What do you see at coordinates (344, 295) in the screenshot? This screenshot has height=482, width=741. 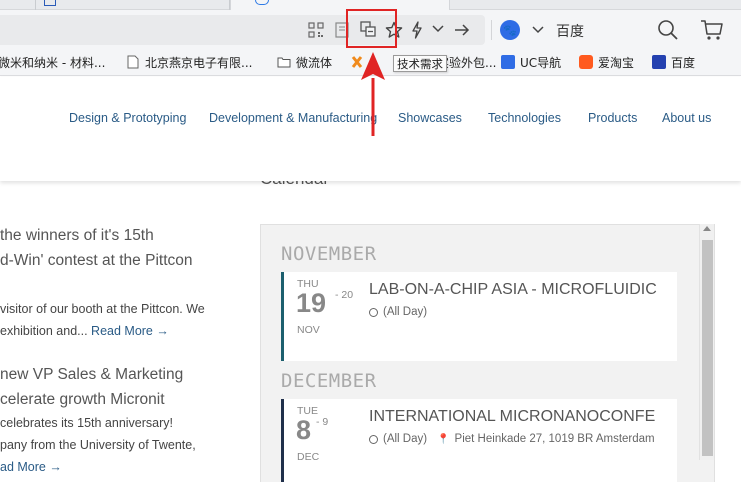 I see `event-end-day: - 20` at bounding box center [344, 295].